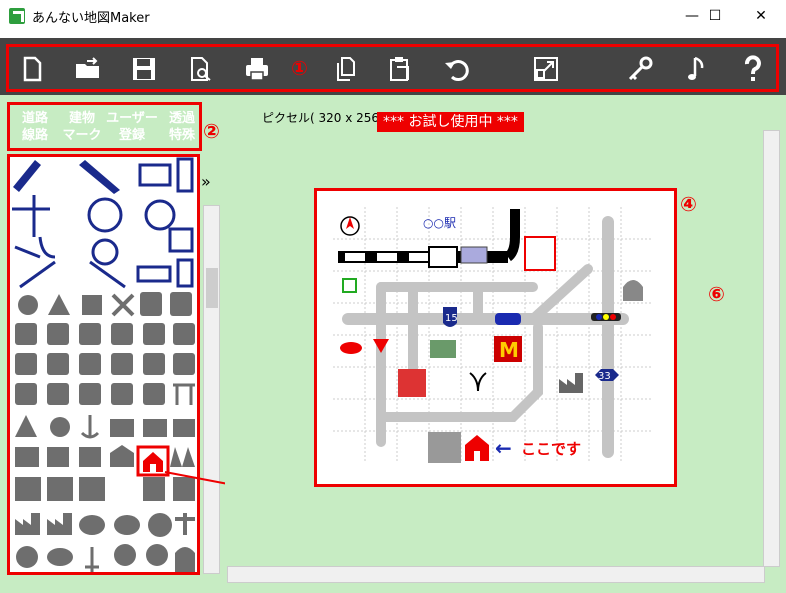 Image resolution: width=786 pixels, height=593 pixels. Describe the element at coordinates (496, 574) in the screenshot. I see `canvas-horizontal-scrollbar` at that location.